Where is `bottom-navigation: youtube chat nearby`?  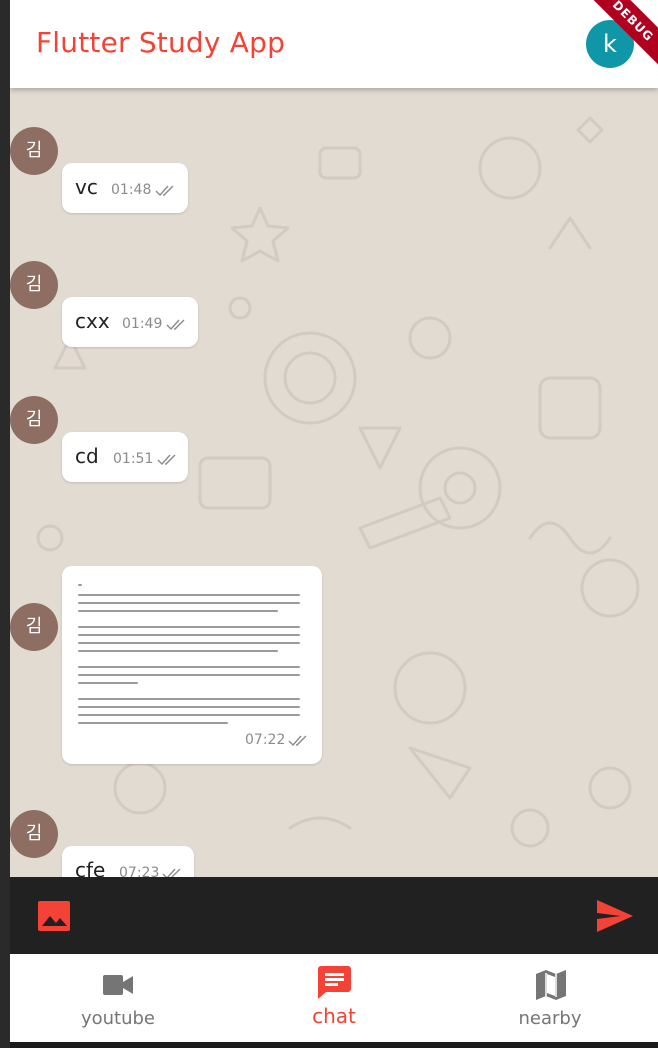
bottom-navigation: youtube chat nearby is located at coordinates (334, 998).